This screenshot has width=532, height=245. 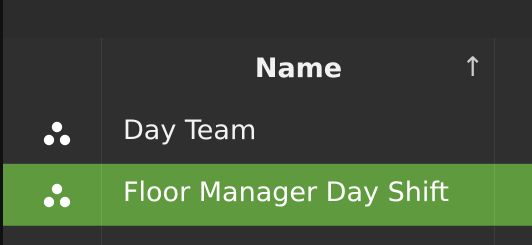 I want to click on extra-column-header, so click(x=513, y=70).